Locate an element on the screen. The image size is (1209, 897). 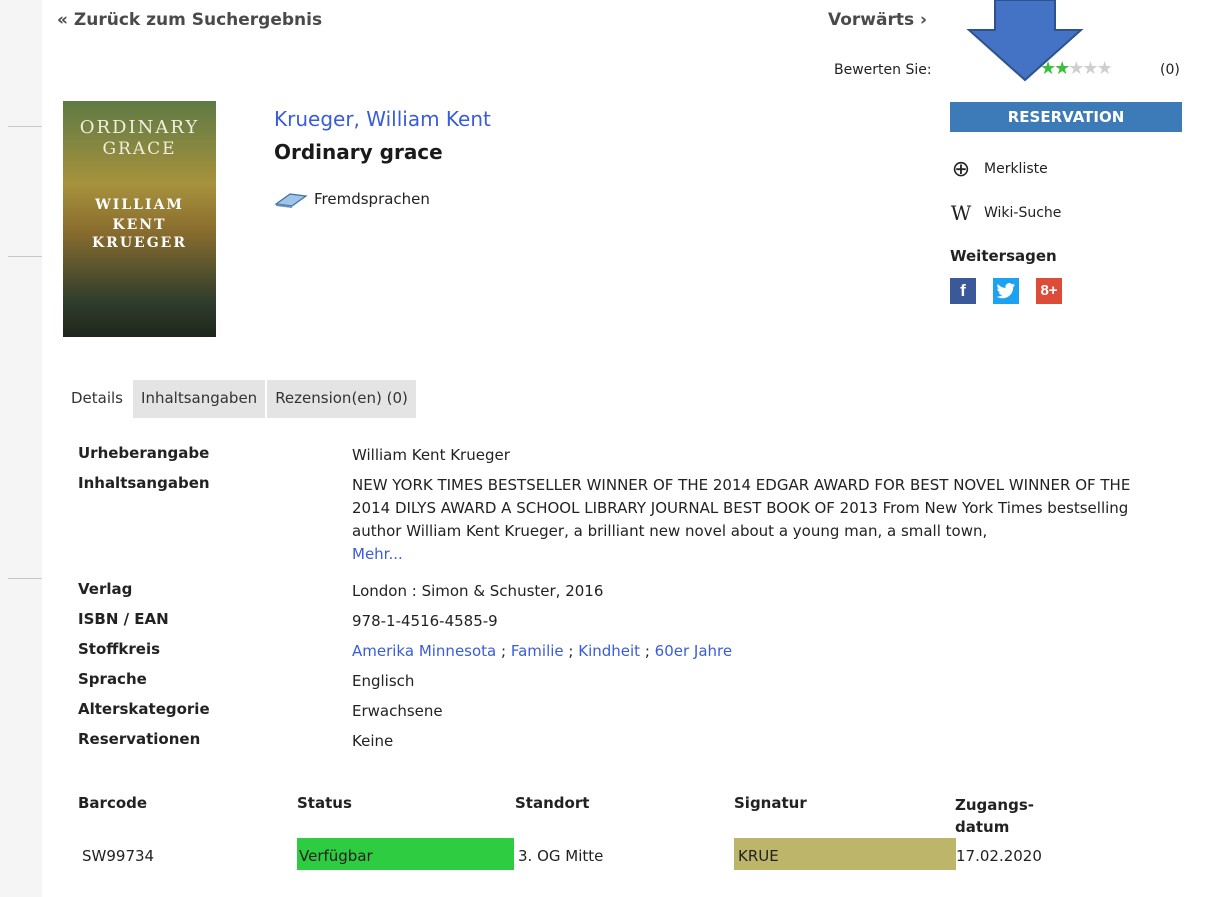
detail-label: Alterskategorie is located at coordinates (144, 709).